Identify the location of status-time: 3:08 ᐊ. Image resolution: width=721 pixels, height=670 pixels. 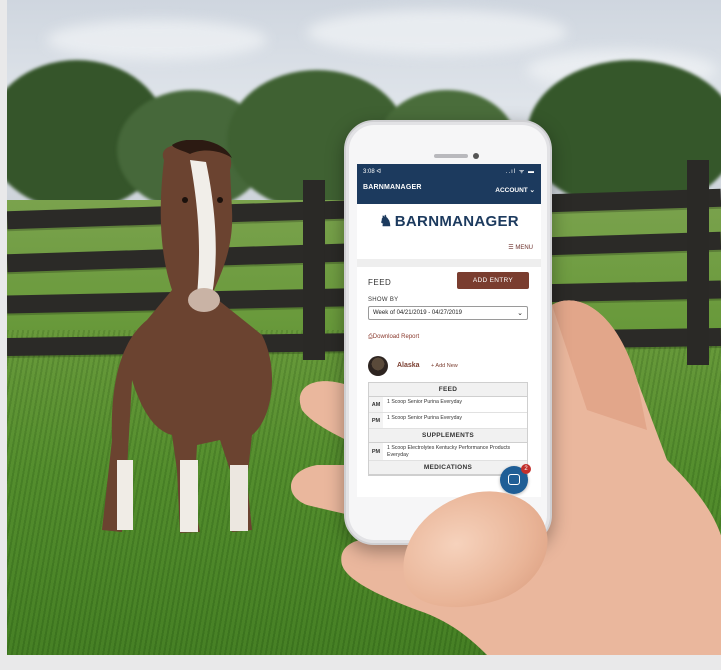
(372, 172).